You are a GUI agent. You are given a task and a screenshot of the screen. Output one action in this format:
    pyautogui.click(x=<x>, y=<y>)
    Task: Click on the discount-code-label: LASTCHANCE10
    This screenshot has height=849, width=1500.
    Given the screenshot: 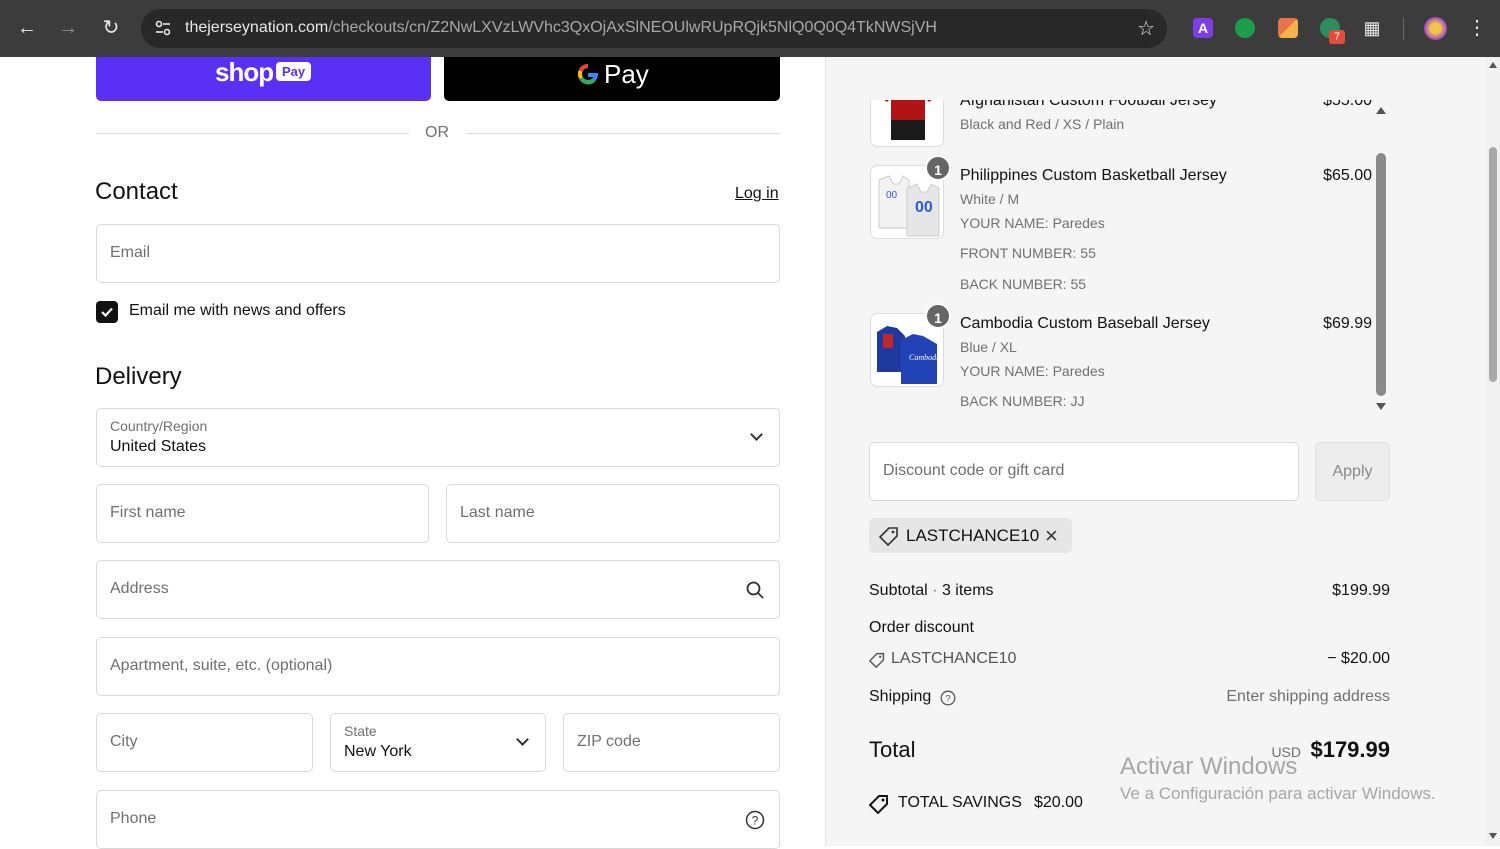 What is the action you would take?
    pyautogui.click(x=954, y=658)
    